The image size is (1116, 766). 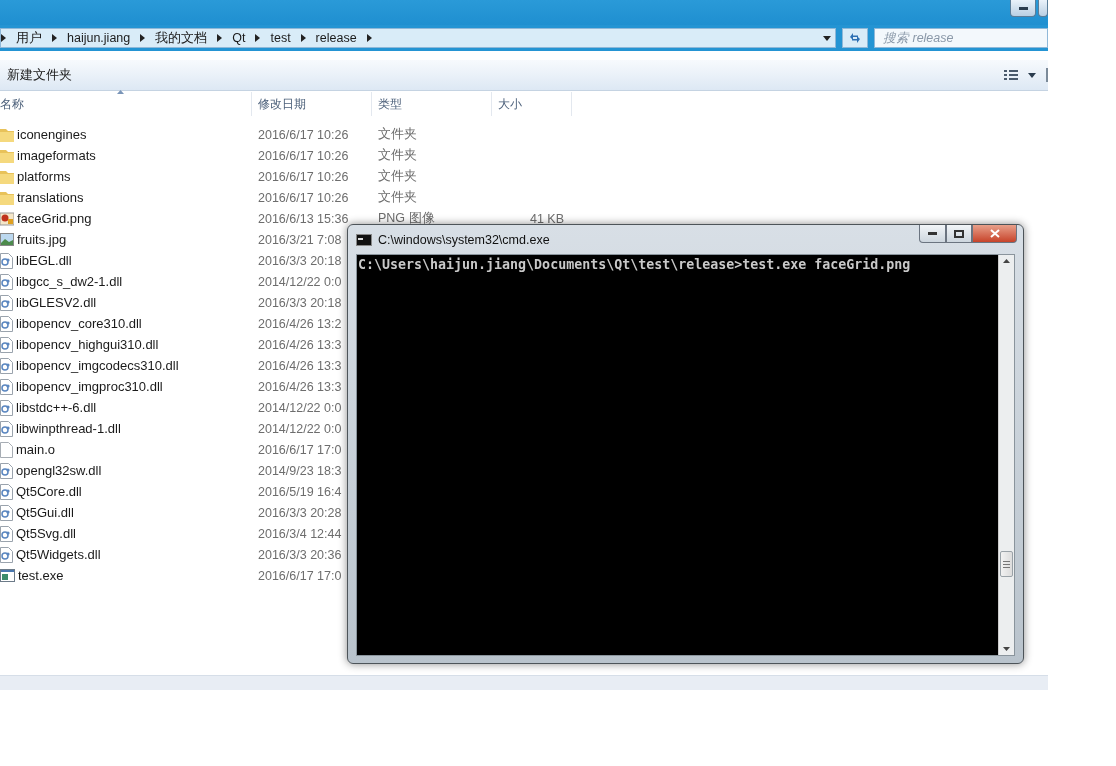 What do you see at coordinates (36, 449) in the screenshot?
I see `file-name: main.o` at bounding box center [36, 449].